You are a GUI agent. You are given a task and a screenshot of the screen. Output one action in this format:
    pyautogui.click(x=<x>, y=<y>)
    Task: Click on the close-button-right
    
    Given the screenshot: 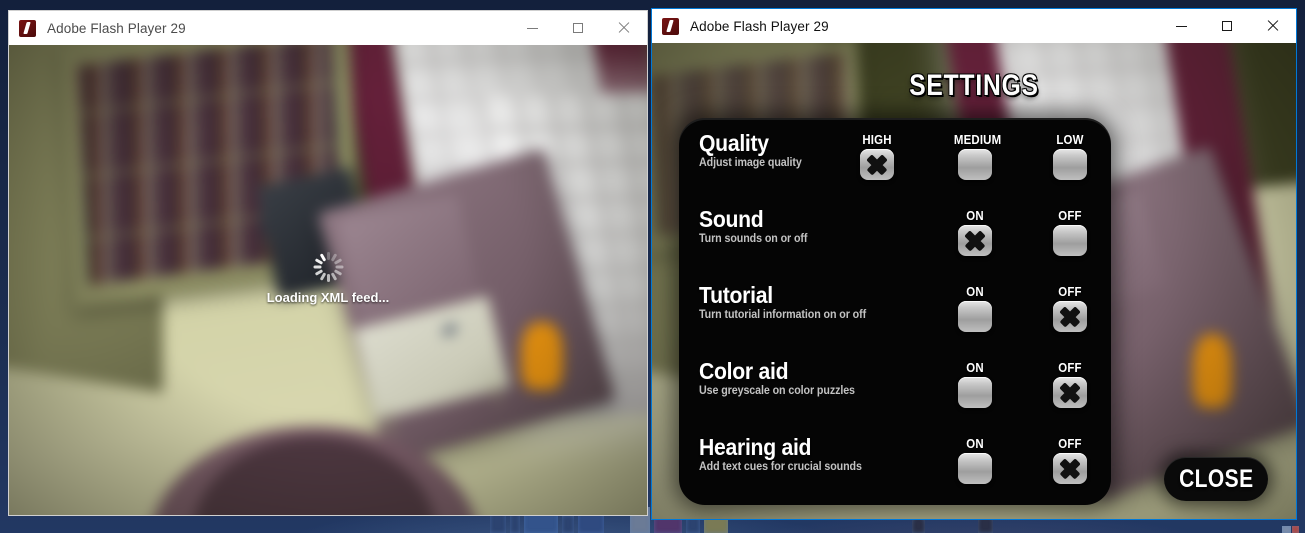 What is the action you would take?
    pyautogui.click(x=1273, y=26)
    